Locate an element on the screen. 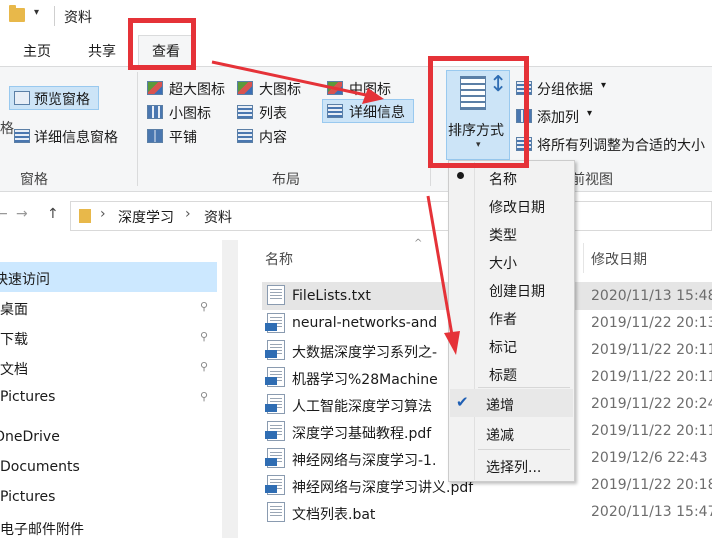 The height and width of the screenshot is (538, 712). breadcrumb-item: 深度学习 is located at coordinates (146, 217).